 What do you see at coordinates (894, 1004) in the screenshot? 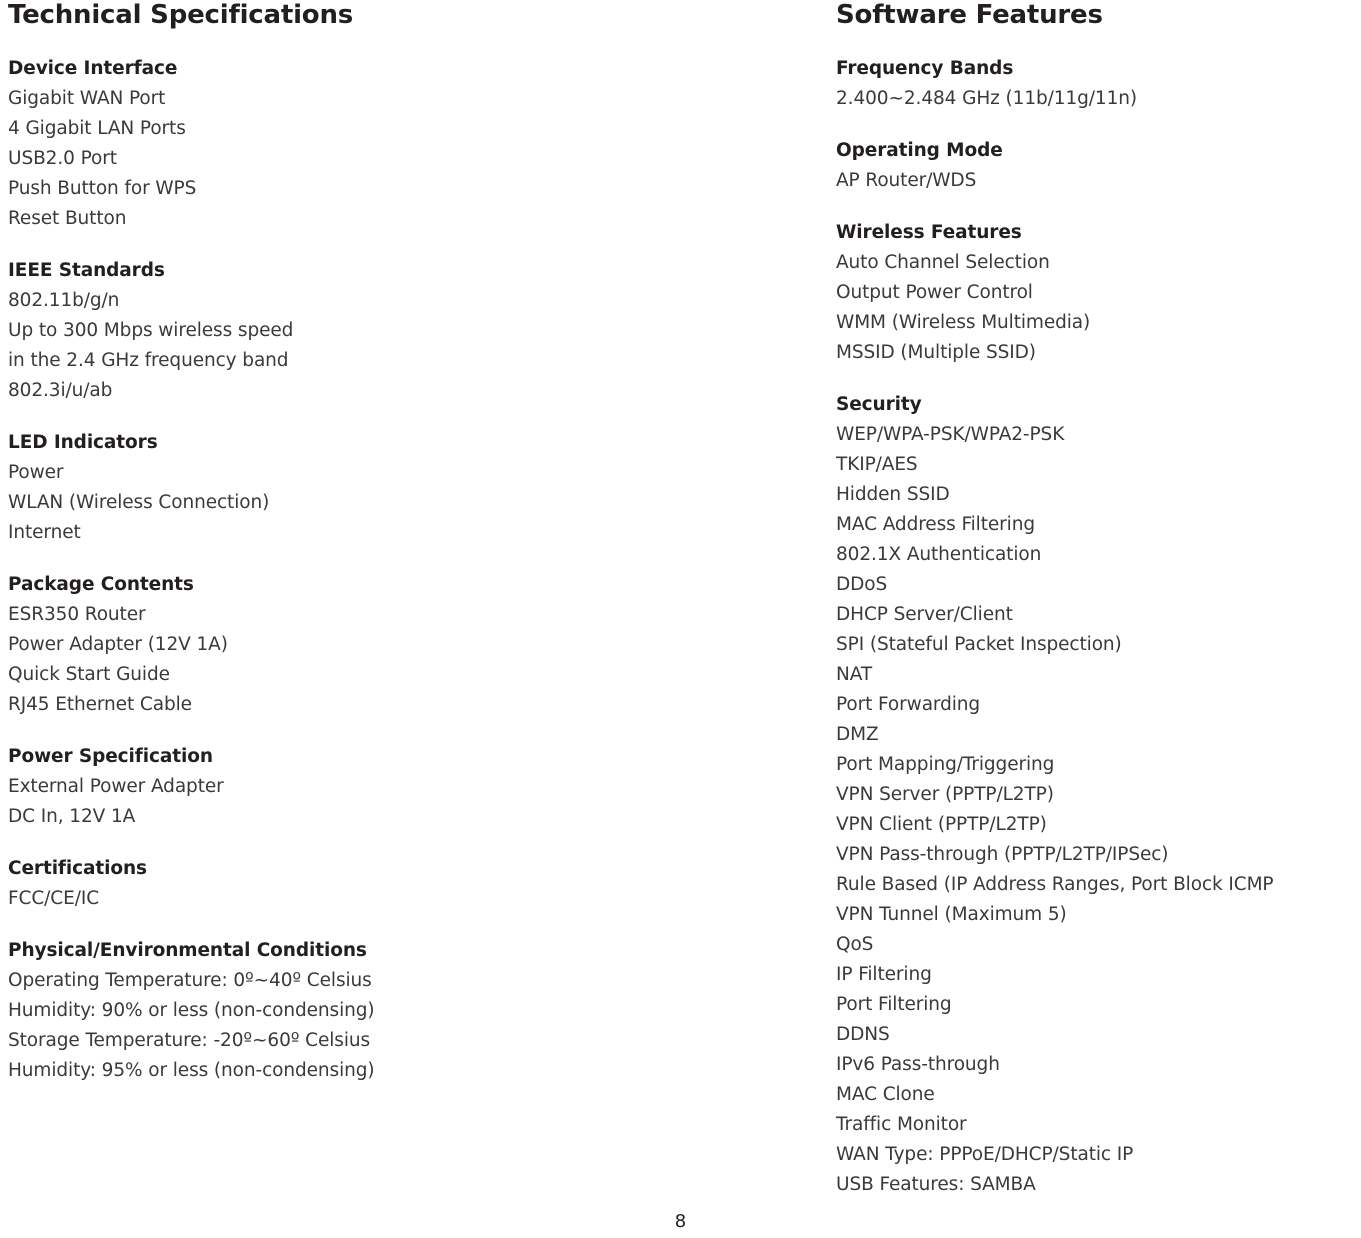
I see `spec-line: Port Filtering` at bounding box center [894, 1004].